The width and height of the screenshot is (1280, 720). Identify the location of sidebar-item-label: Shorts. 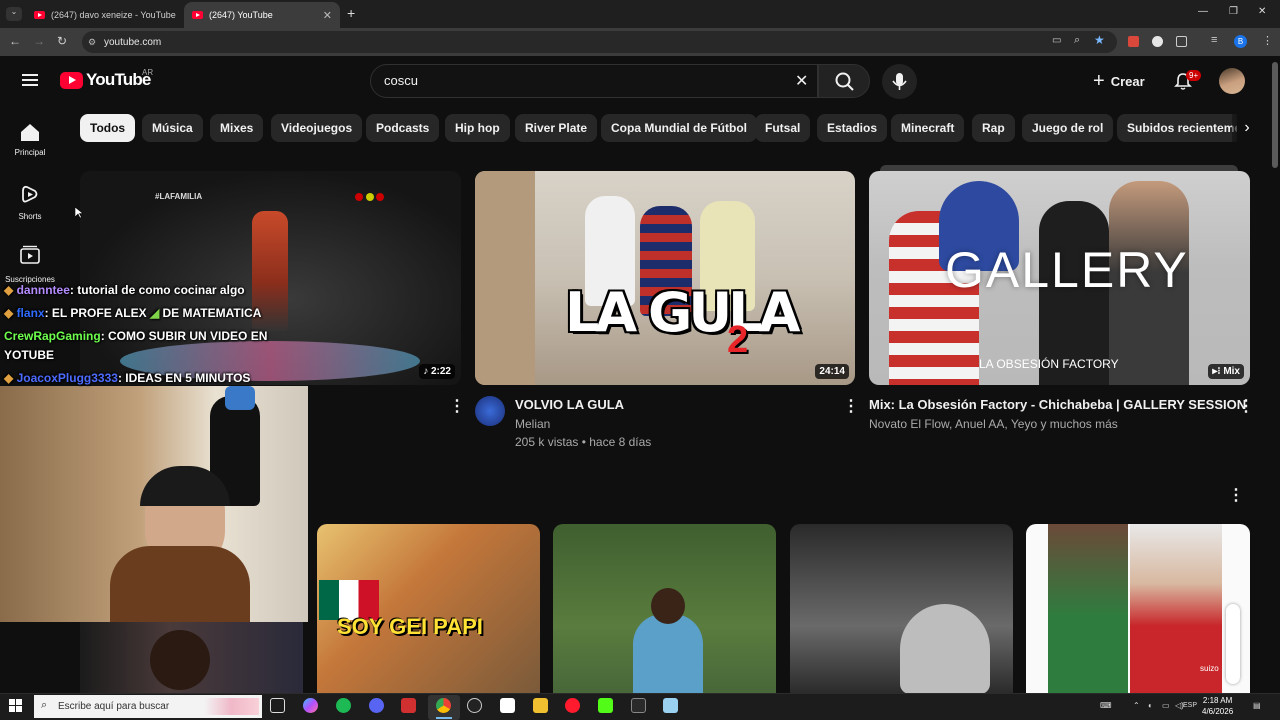
(30, 216).